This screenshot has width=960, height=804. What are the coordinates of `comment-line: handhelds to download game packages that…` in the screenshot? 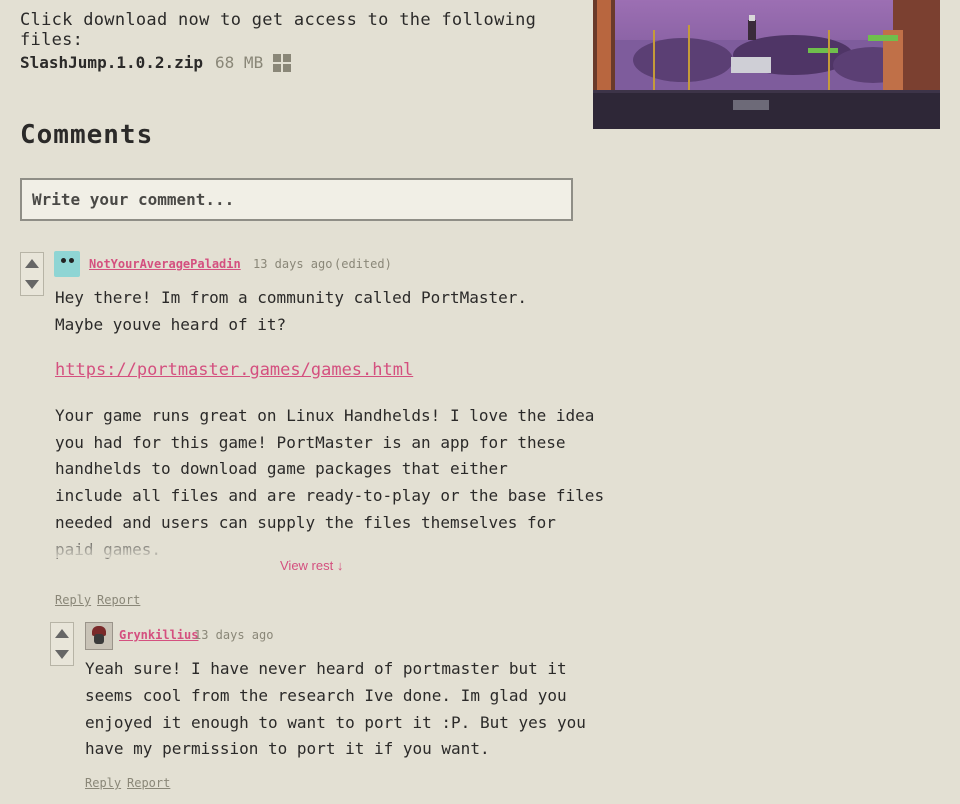 It's located at (281, 468).